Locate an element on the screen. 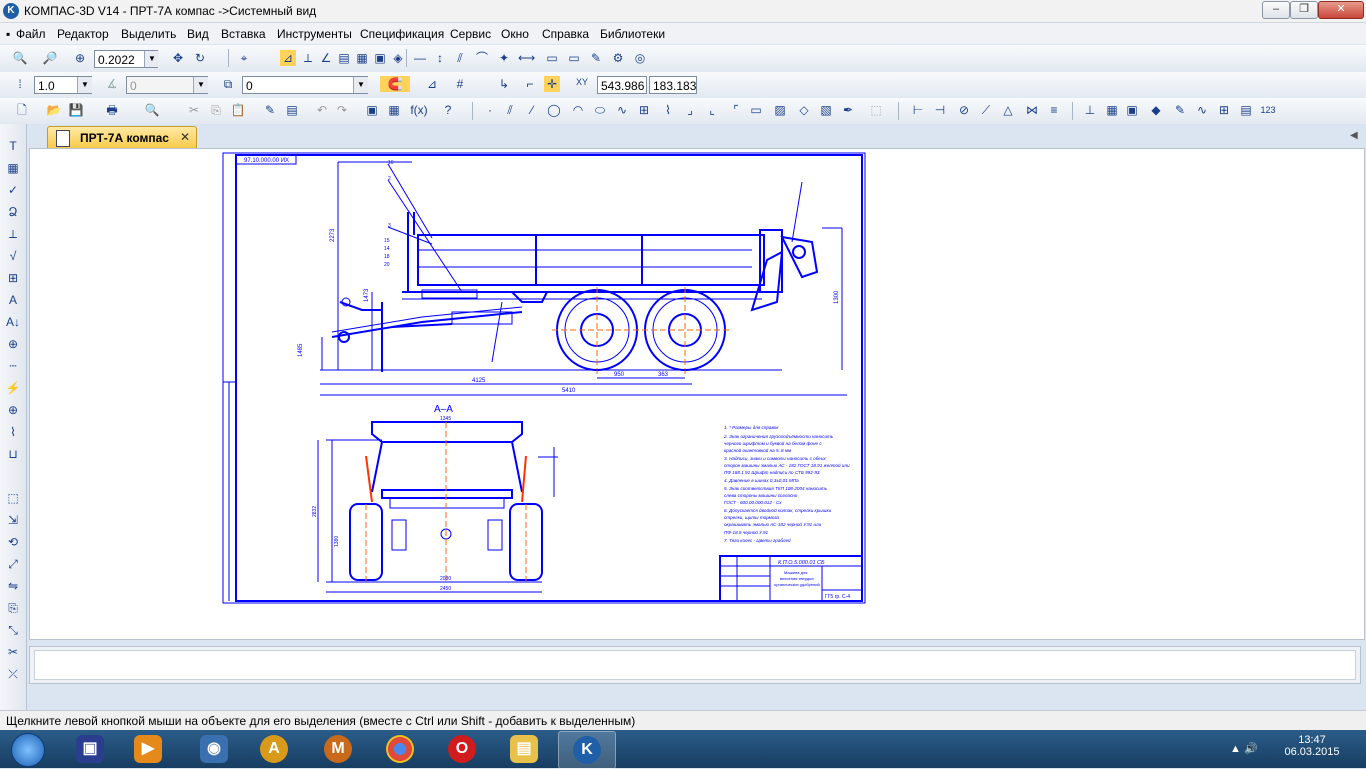 Image resolution: width=1366 pixels, height=769 pixels. dash-icon: ┄ is located at coordinates (13, 366).